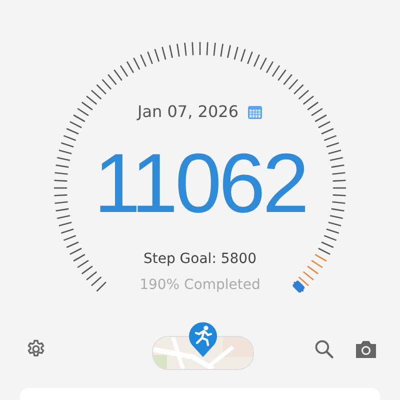 The height and width of the screenshot is (400, 400). I want to click on completion-label: 190% Completed, so click(200, 285).